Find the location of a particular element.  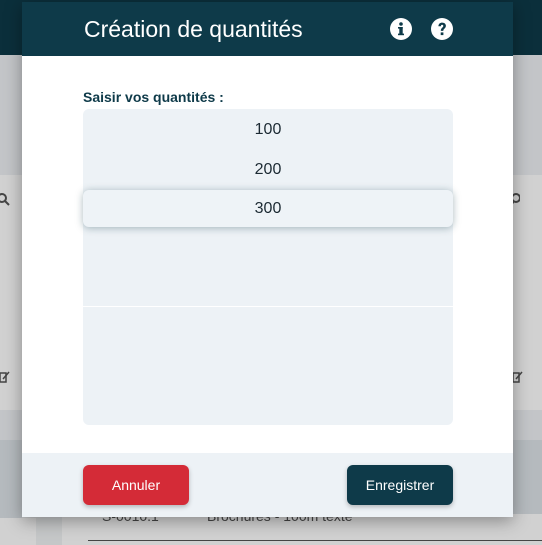

quantity-item: 200 is located at coordinates (268, 169).